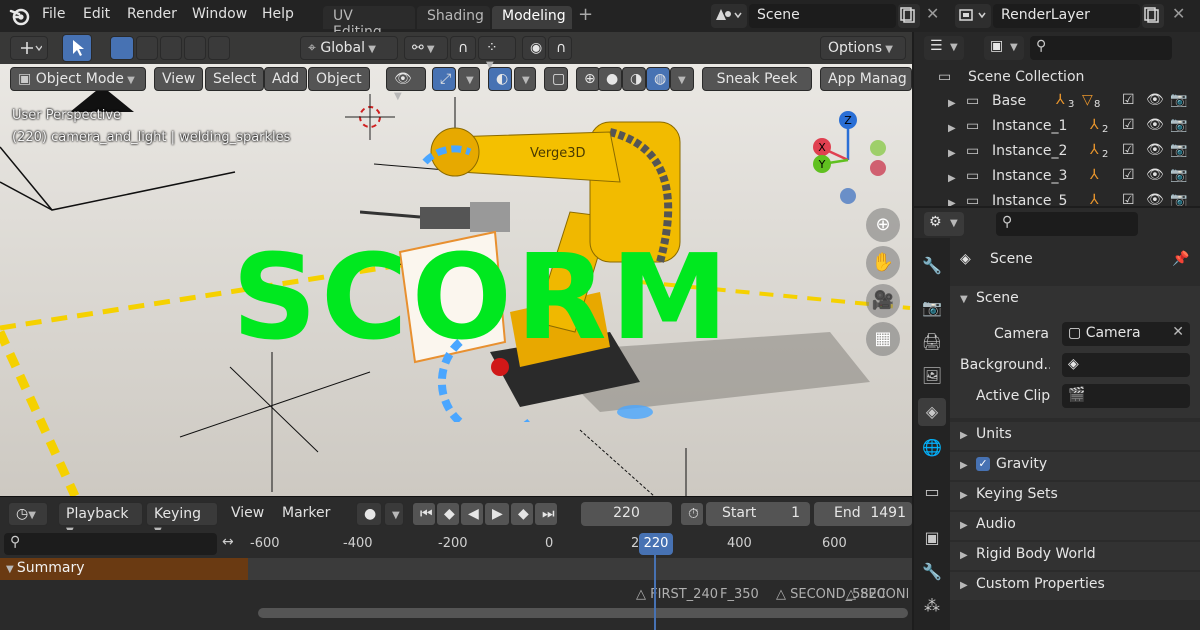 This screenshot has height=630, width=1200. Describe the element at coordinates (883, 339) in the screenshot. I see `ortho-toggle-button: ▦` at that location.